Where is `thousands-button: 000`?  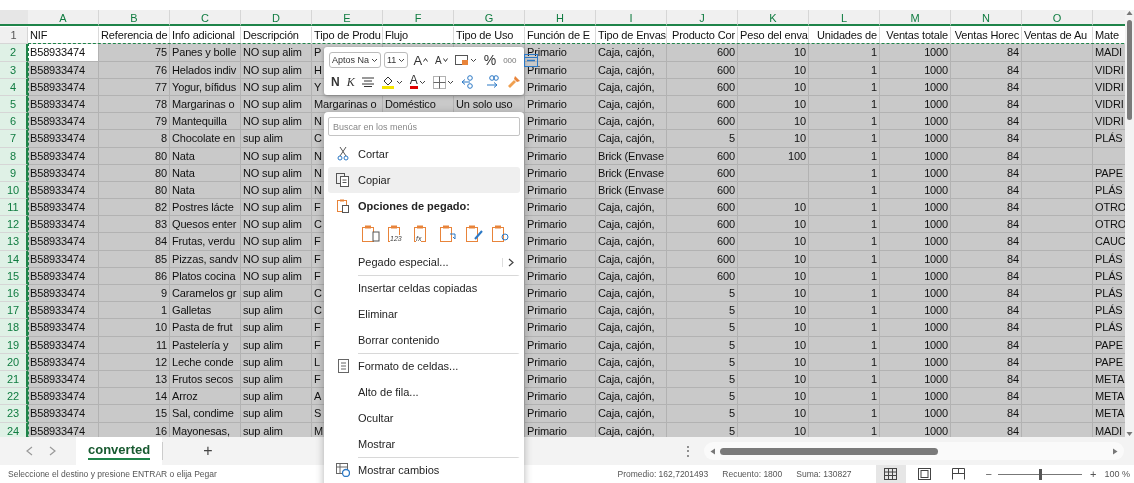
thousands-button: 000 is located at coordinates (510, 60).